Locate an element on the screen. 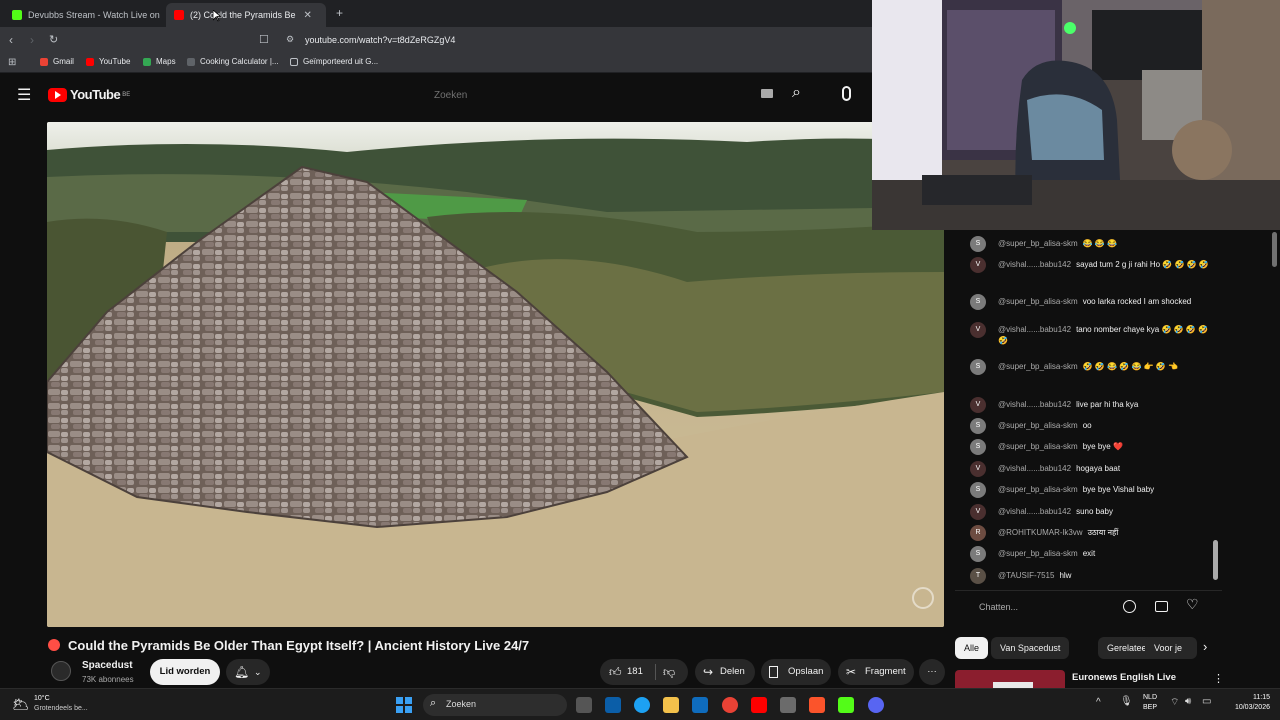 The width and height of the screenshot is (1280, 720). notepad-icon is located at coordinates (788, 705).